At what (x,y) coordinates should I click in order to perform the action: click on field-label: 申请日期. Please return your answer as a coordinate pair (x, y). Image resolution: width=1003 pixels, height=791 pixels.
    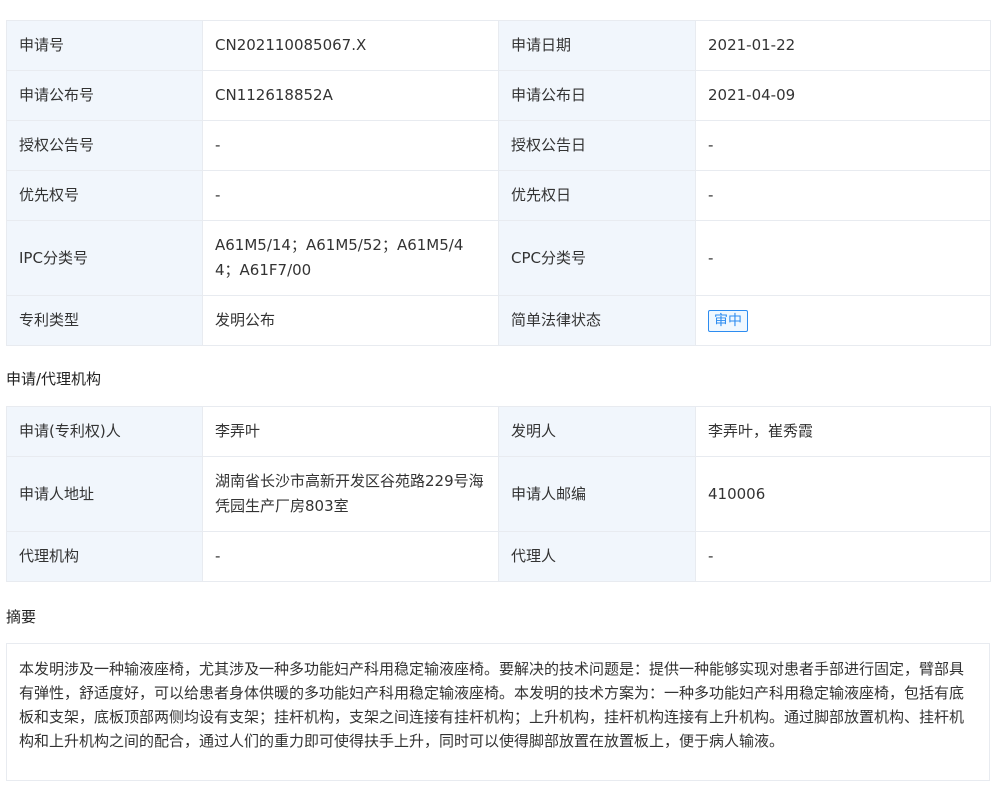
    Looking at the image, I should click on (597, 45).